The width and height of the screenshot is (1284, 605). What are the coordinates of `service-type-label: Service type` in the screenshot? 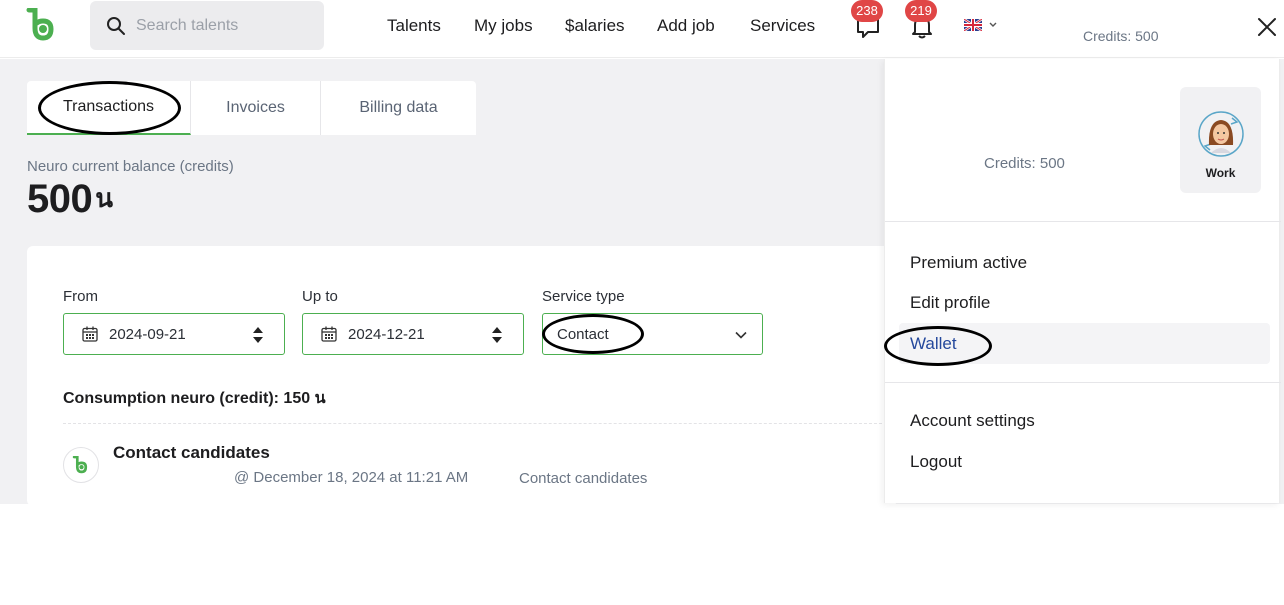 It's located at (583, 296).